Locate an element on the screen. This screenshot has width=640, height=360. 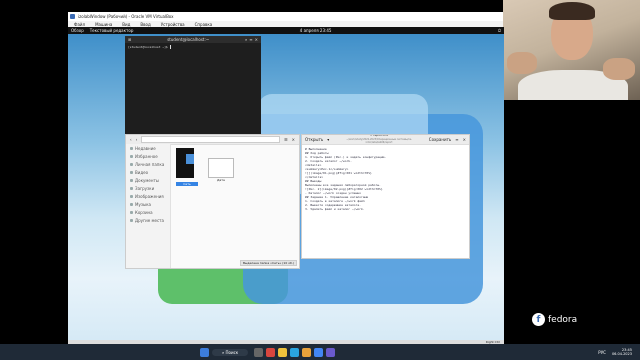
webcam-overlay is located at coordinates (571, 50).